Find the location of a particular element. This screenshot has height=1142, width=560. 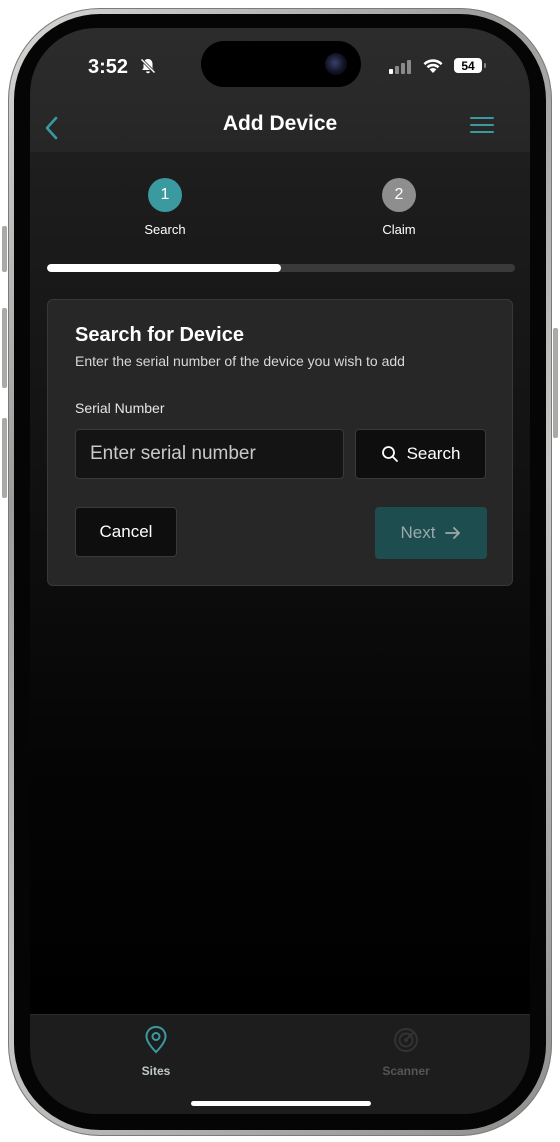

next-button: Next is located at coordinates (431, 533).